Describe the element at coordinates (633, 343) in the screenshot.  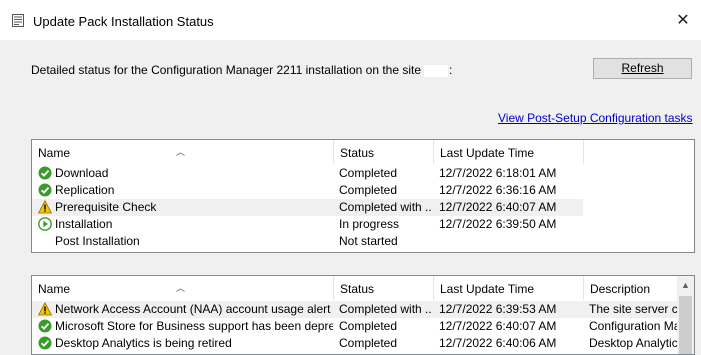
I see `cell-description: Desktop Analytics` at that location.